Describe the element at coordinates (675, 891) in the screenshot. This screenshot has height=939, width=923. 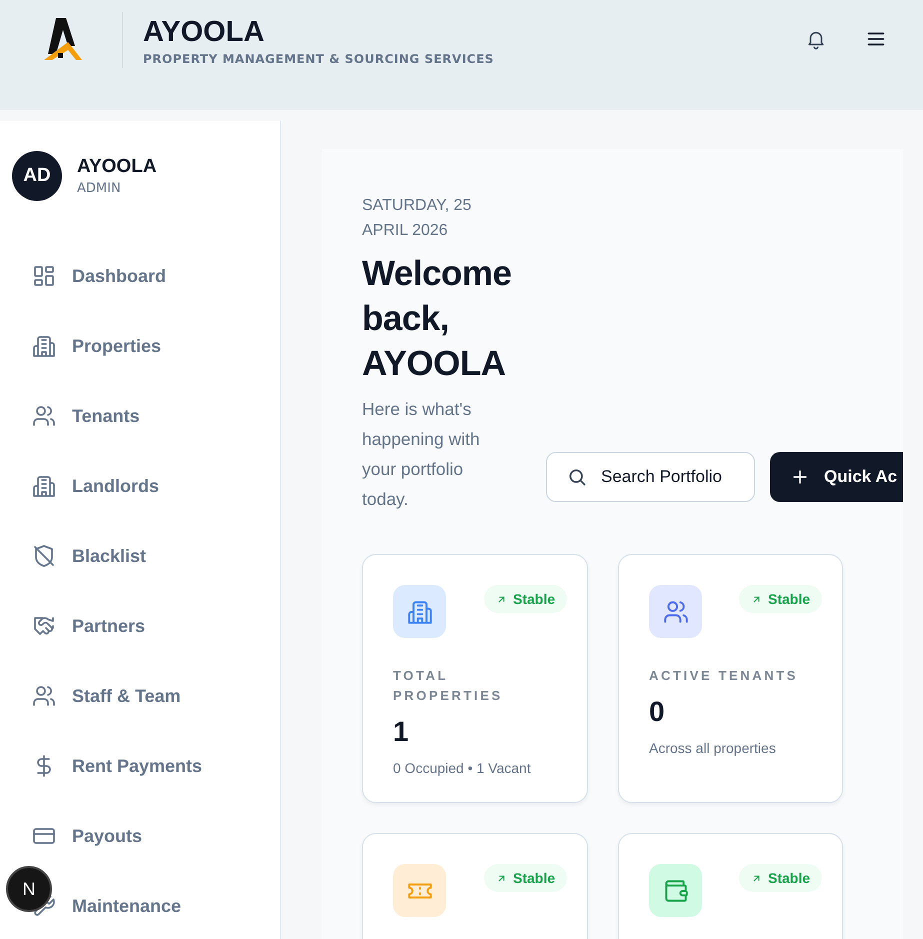
I see `wallet-icon` at that location.